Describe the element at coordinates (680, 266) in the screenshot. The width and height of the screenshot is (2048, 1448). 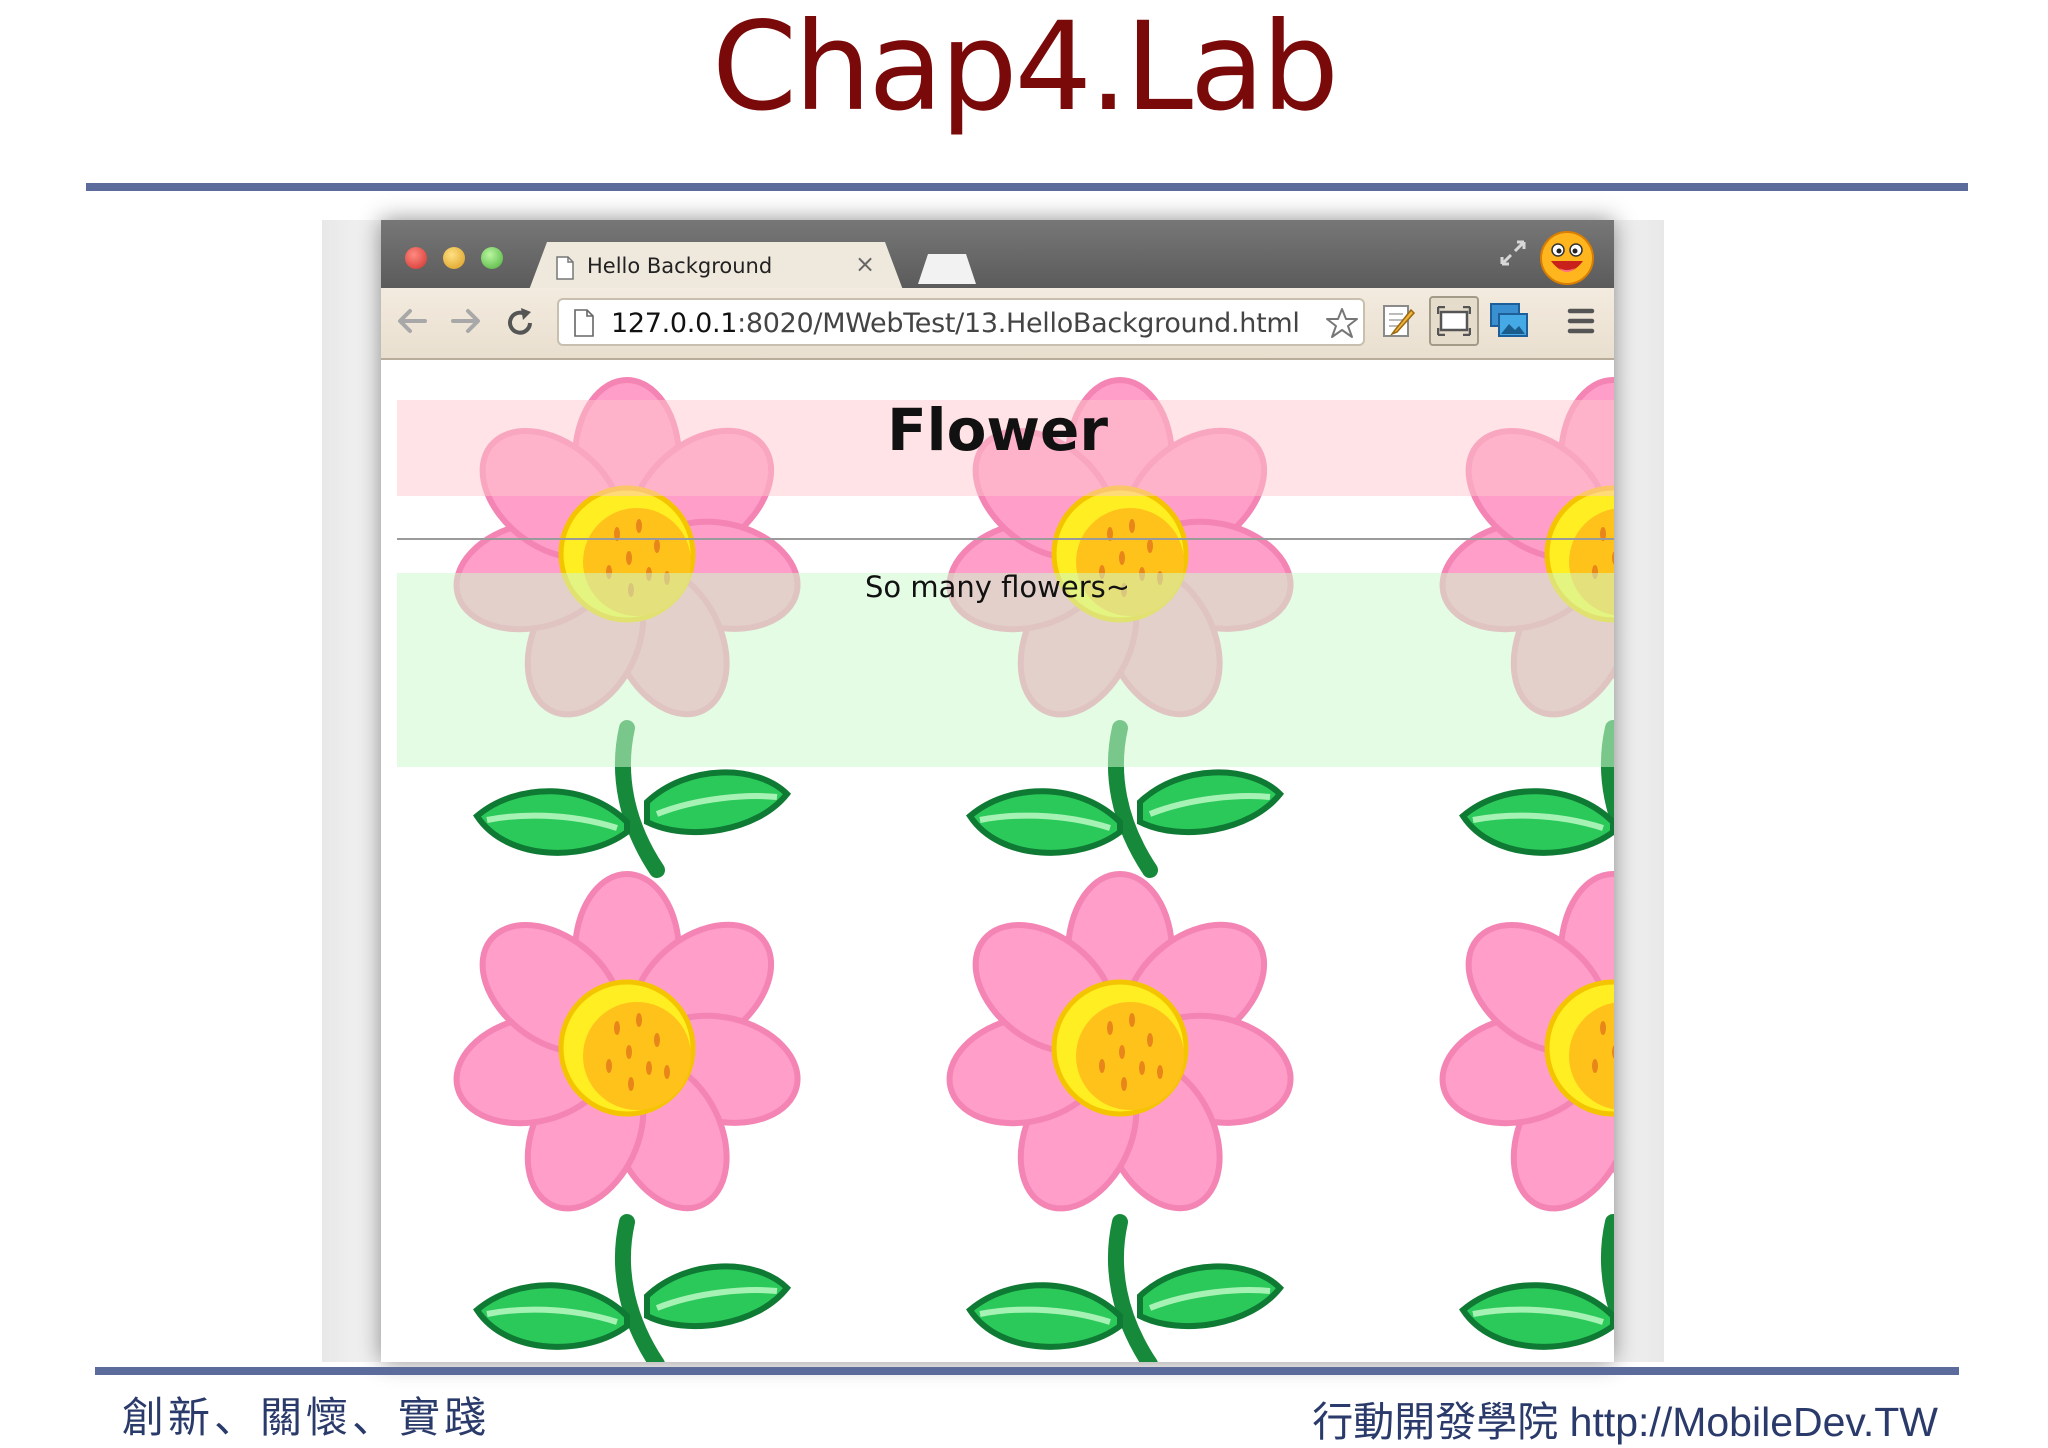
I see `tab-title: Hello Background` at that location.